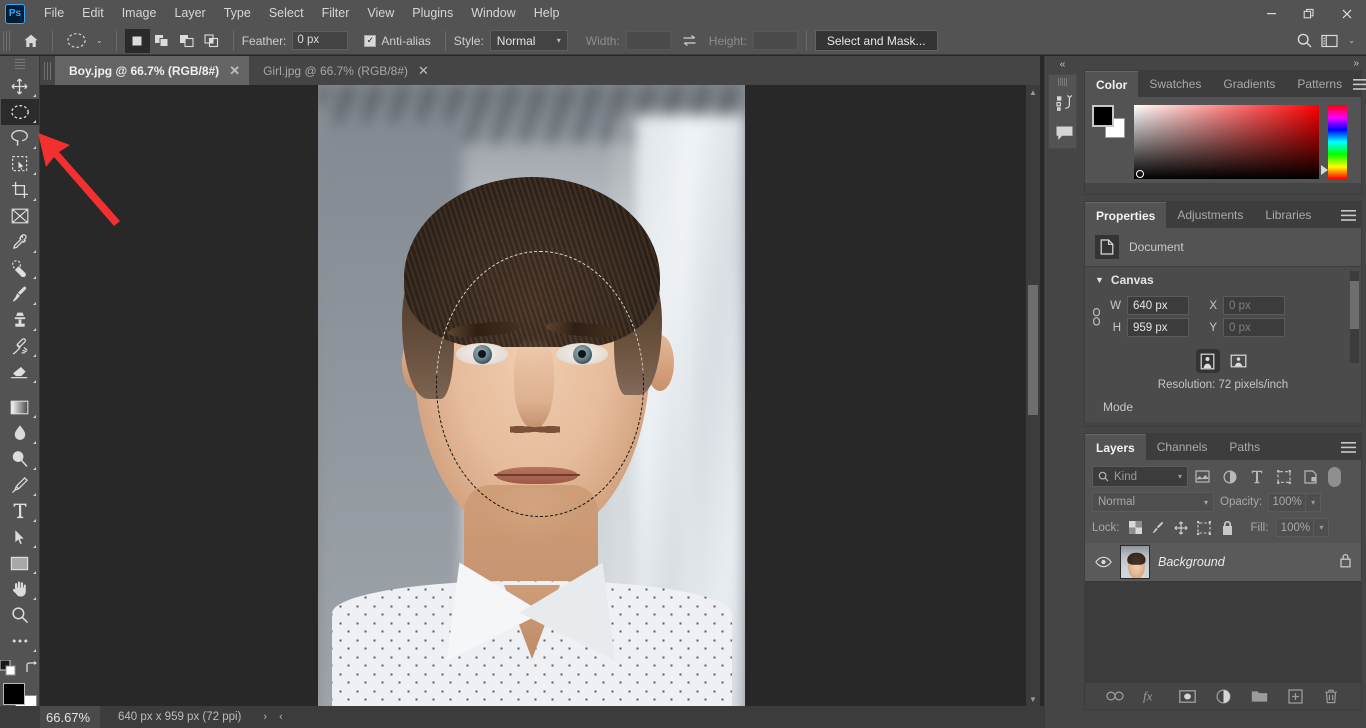 This screenshot has height=728, width=1366. I want to click on frame-tool, so click(20, 216).